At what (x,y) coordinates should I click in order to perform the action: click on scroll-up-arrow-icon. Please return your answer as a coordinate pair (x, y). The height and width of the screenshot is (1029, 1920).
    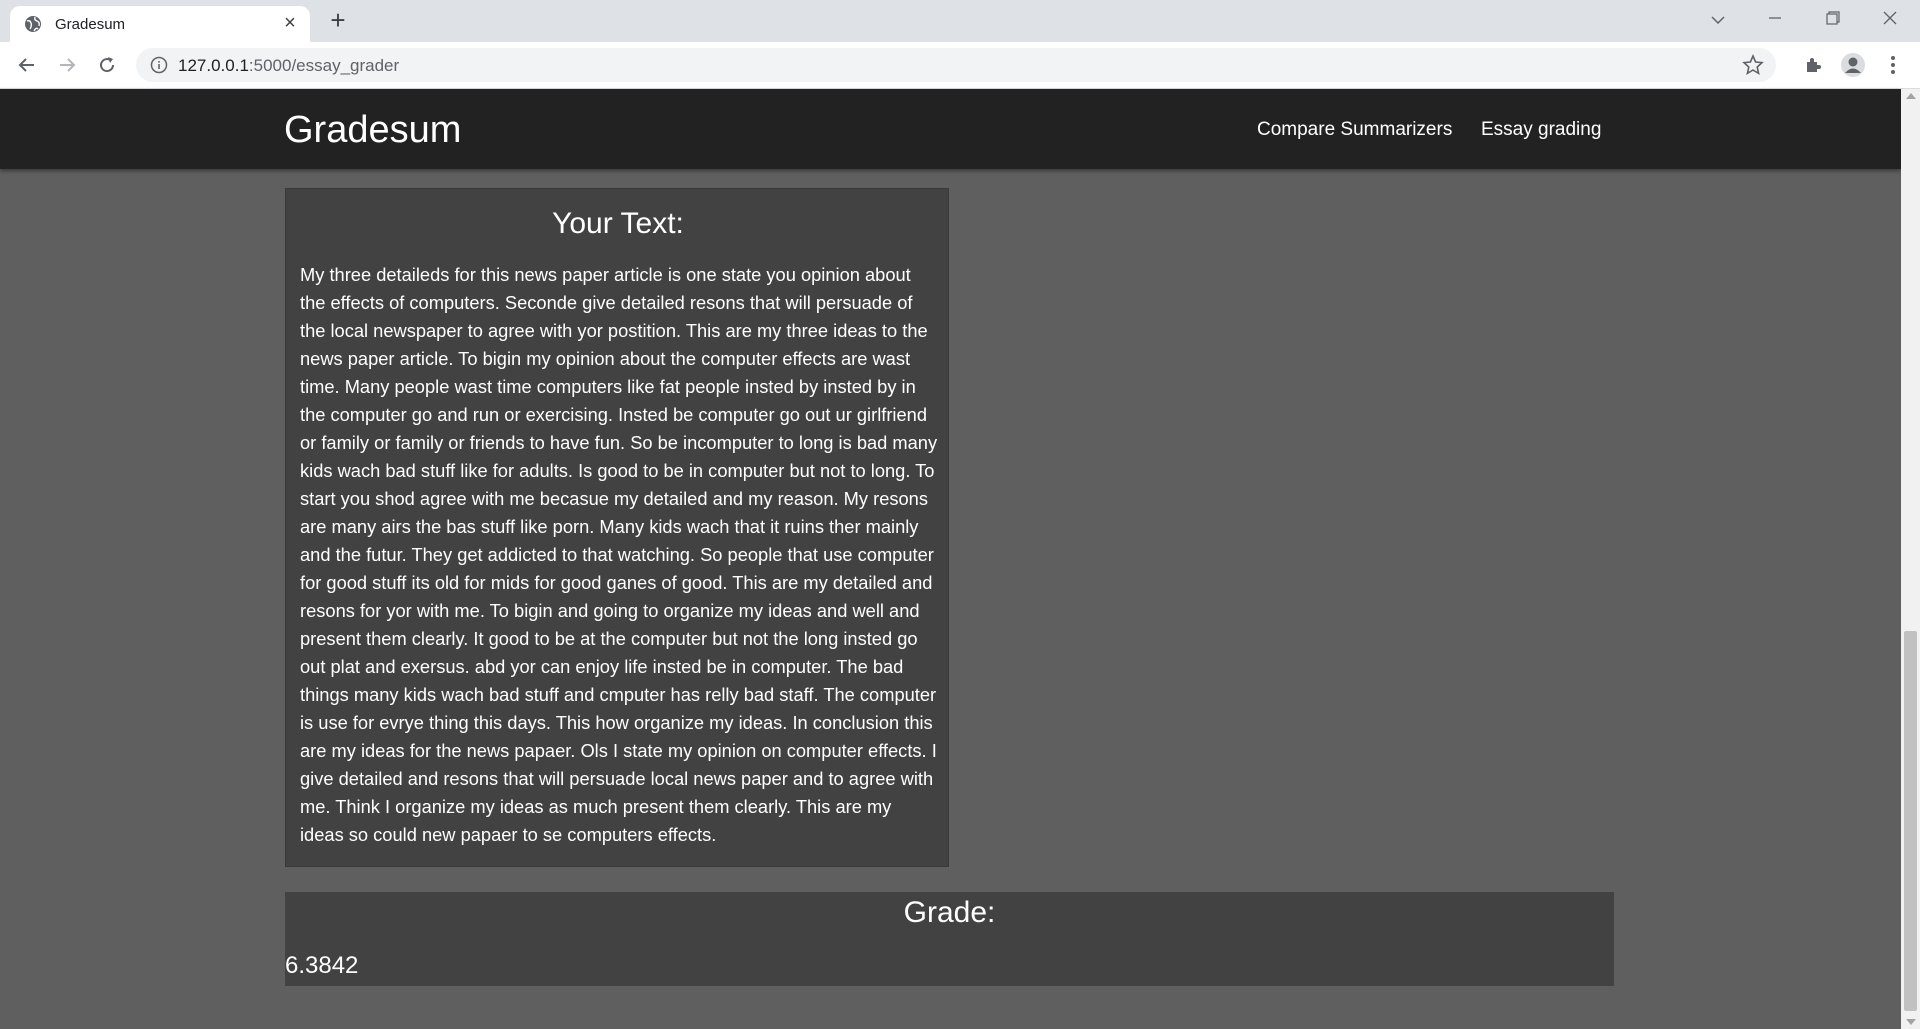
    Looking at the image, I should click on (1911, 96).